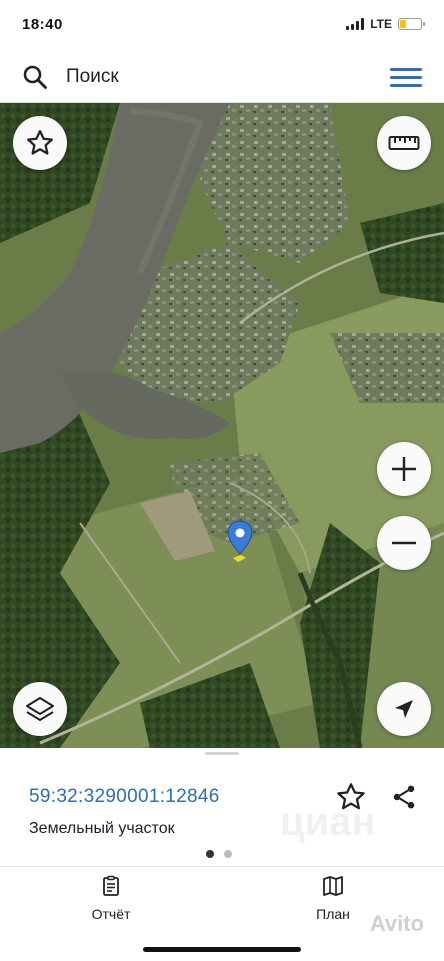 The width and height of the screenshot is (444, 961). I want to click on zoom-in-button, so click(404, 469).